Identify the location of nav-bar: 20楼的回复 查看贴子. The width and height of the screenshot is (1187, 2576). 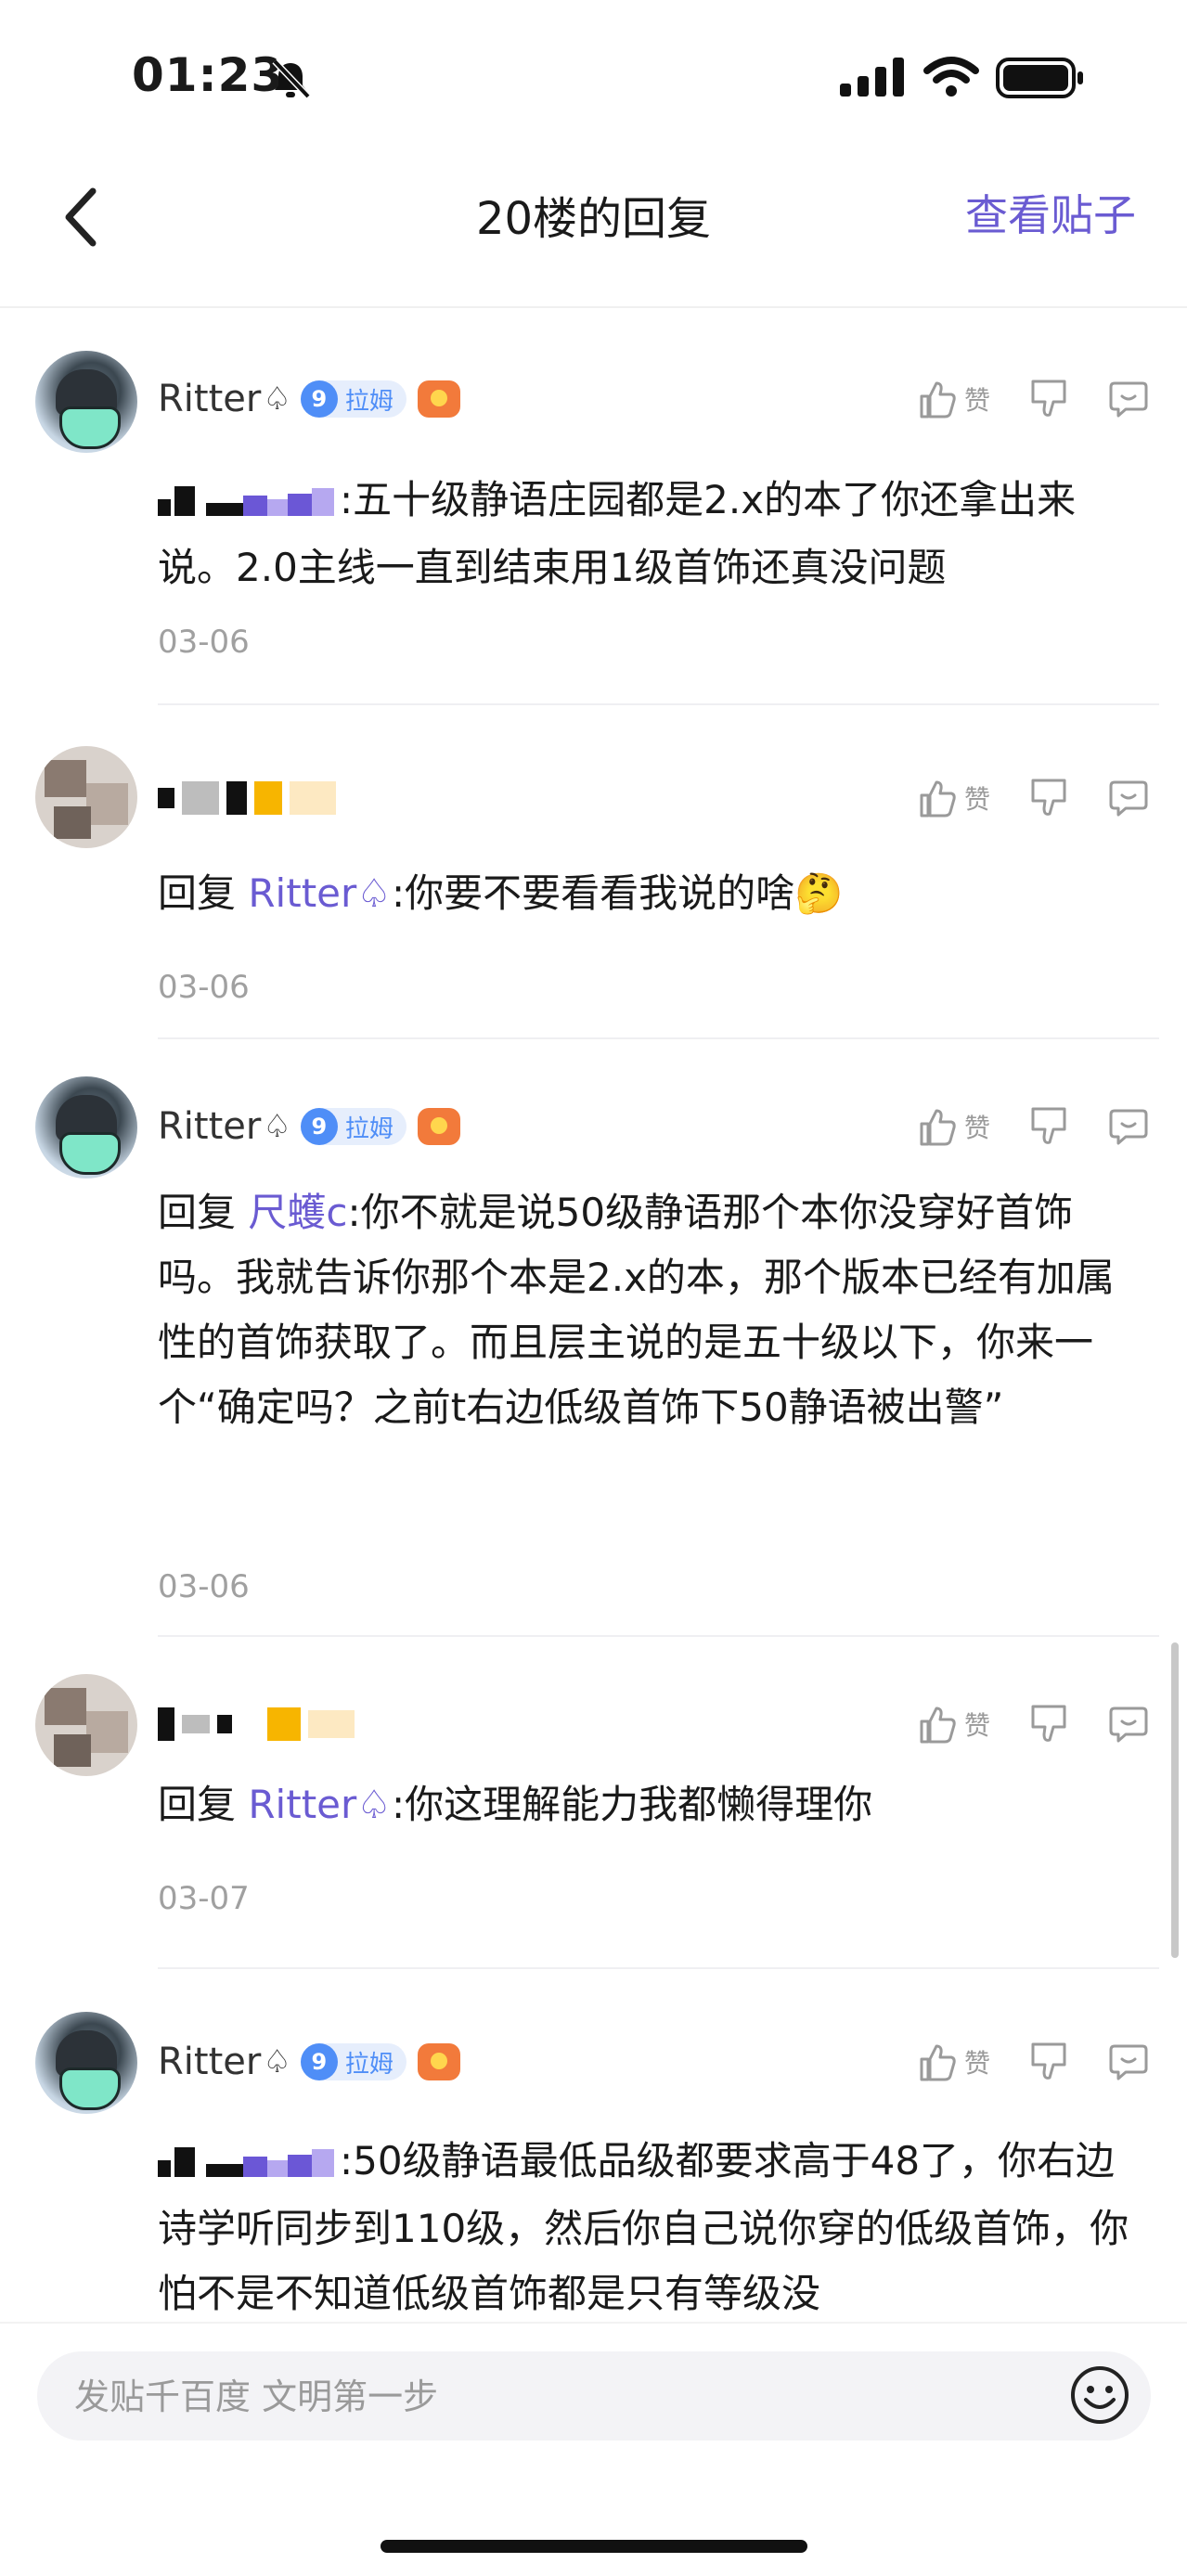
(593, 233).